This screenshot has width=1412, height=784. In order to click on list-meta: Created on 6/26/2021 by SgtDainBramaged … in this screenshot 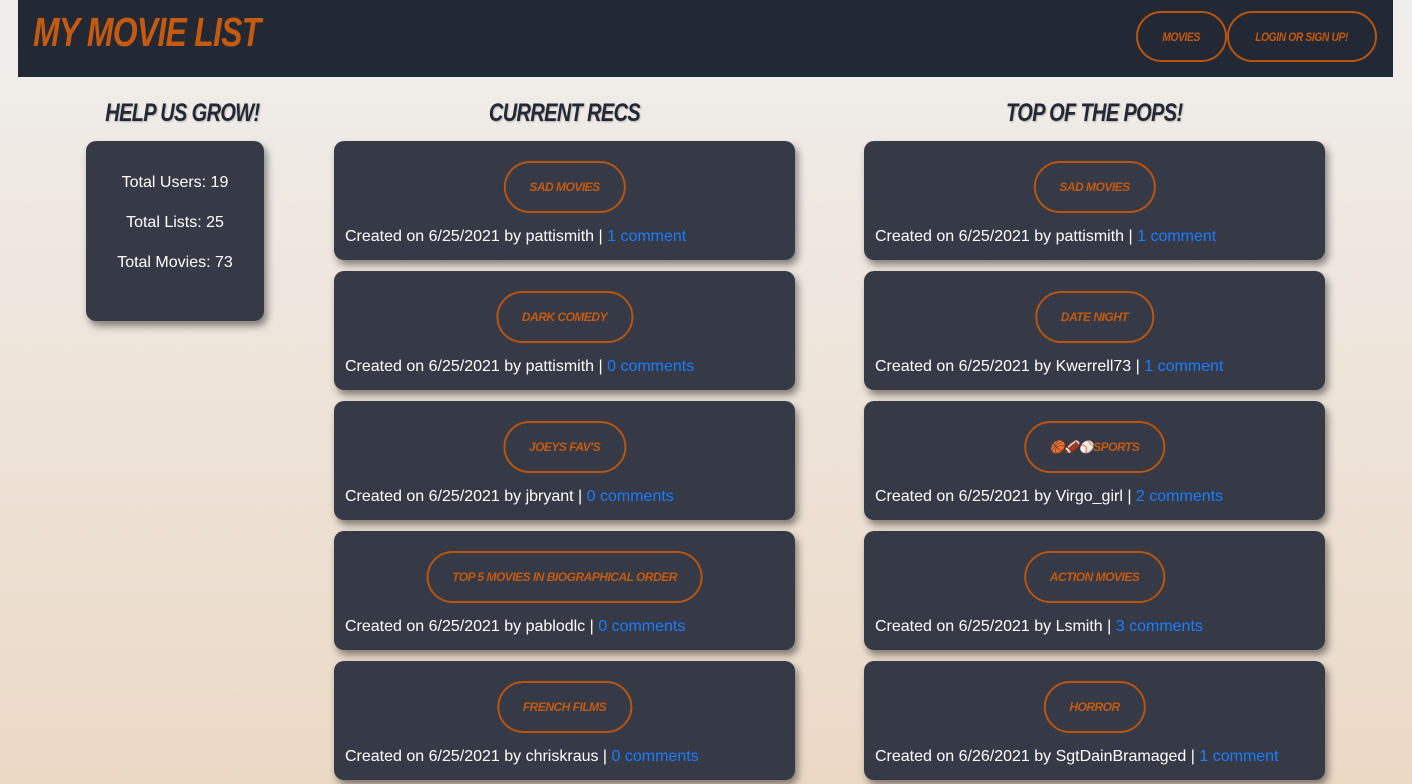, I will do `click(1077, 757)`.